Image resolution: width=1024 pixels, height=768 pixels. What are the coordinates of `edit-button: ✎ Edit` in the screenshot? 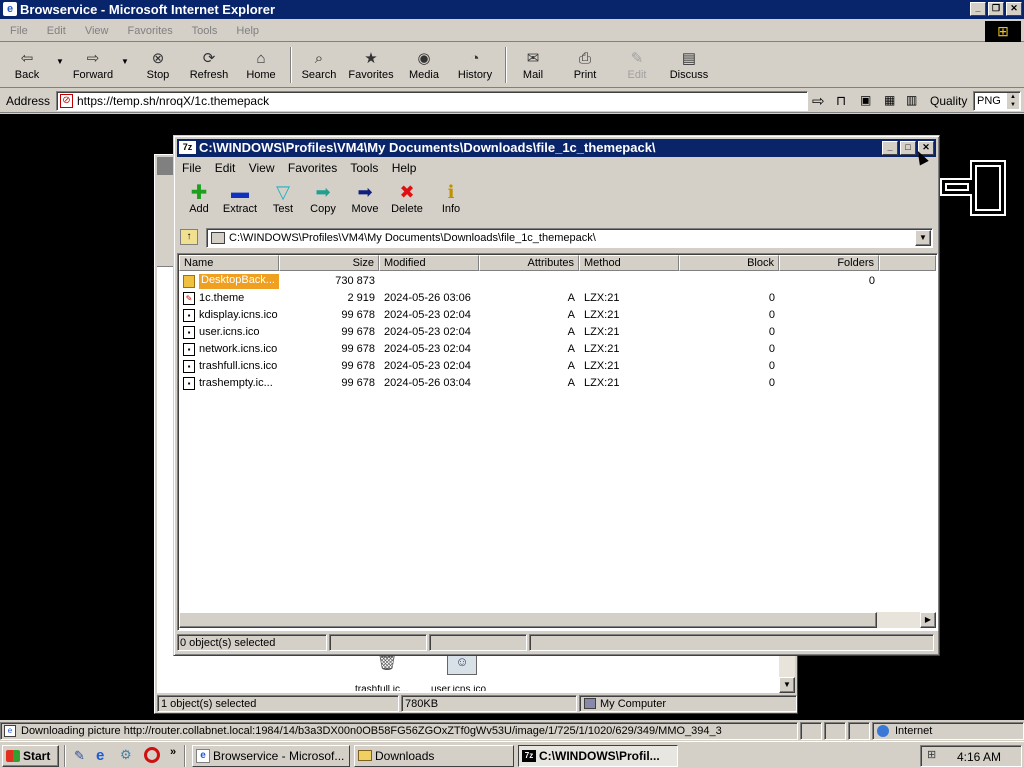 It's located at (637, 64).